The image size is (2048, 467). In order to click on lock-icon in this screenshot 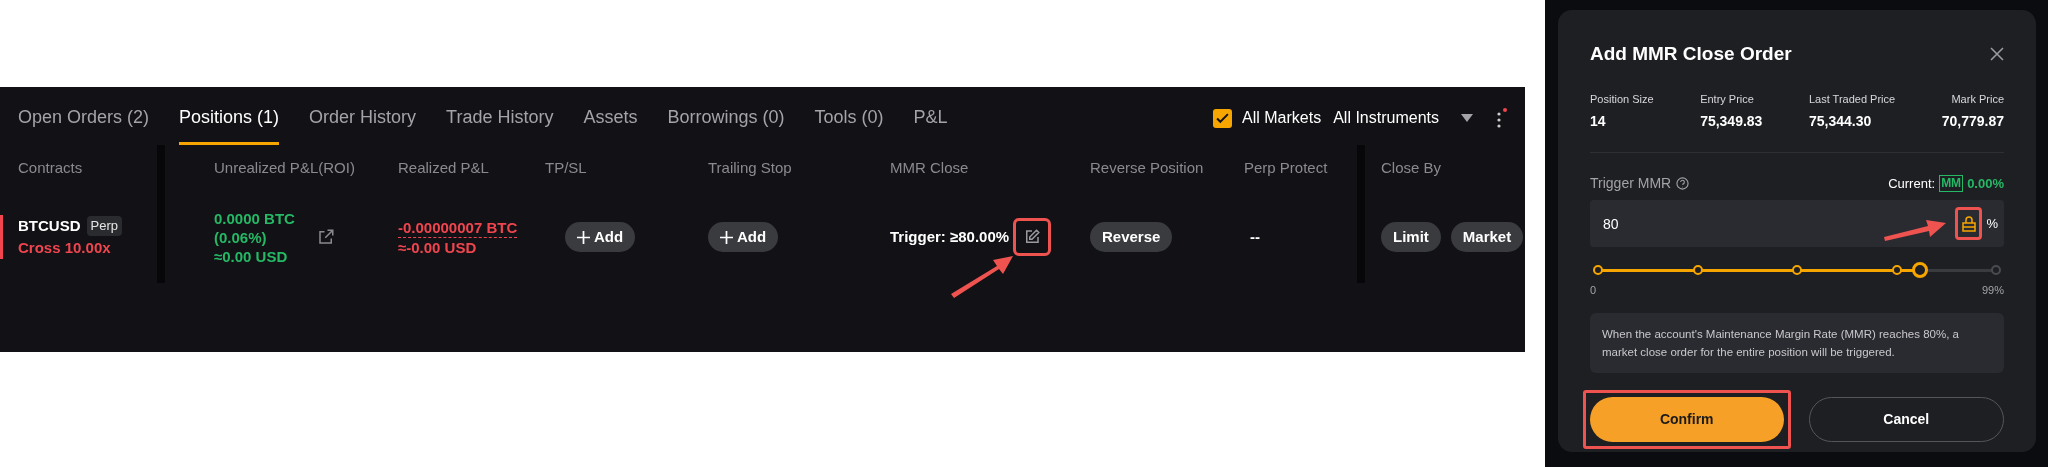, I will do `click(1968, 223)`.